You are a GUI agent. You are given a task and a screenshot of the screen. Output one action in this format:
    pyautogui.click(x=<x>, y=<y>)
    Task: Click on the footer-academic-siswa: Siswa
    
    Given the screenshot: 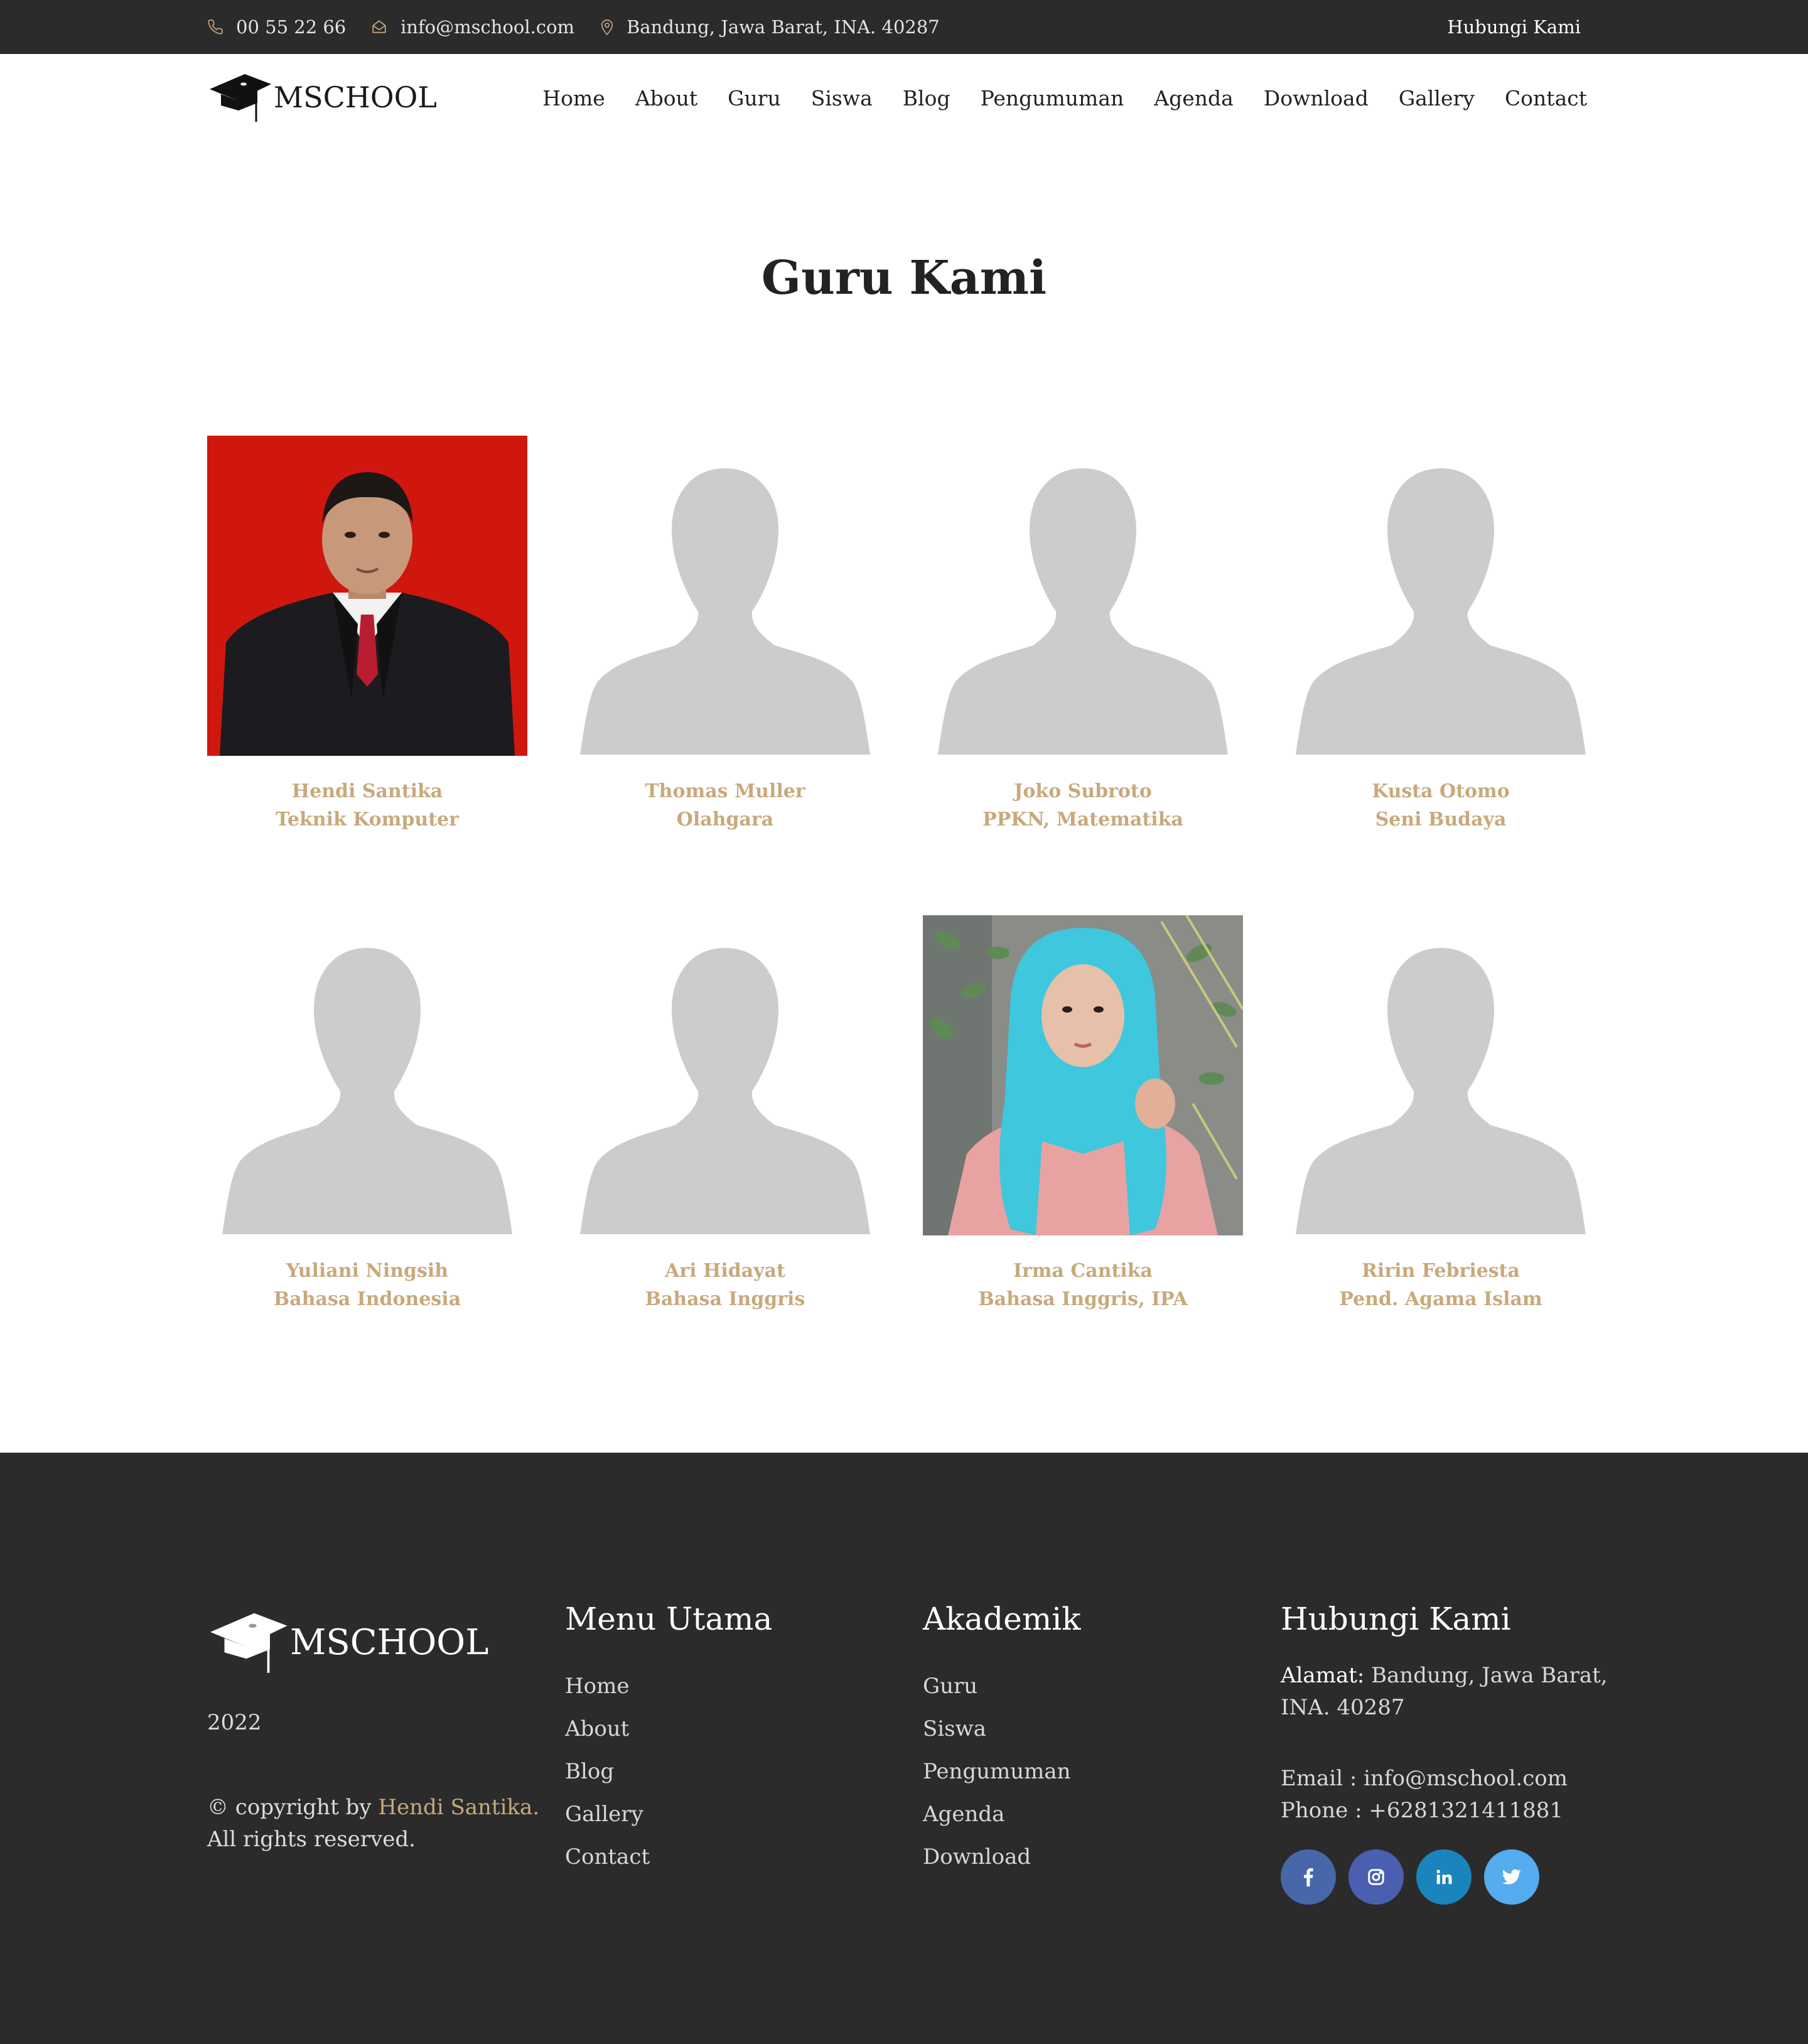 What is the action you would take?
    pyautogui.click(x=1002, y=1729)
    